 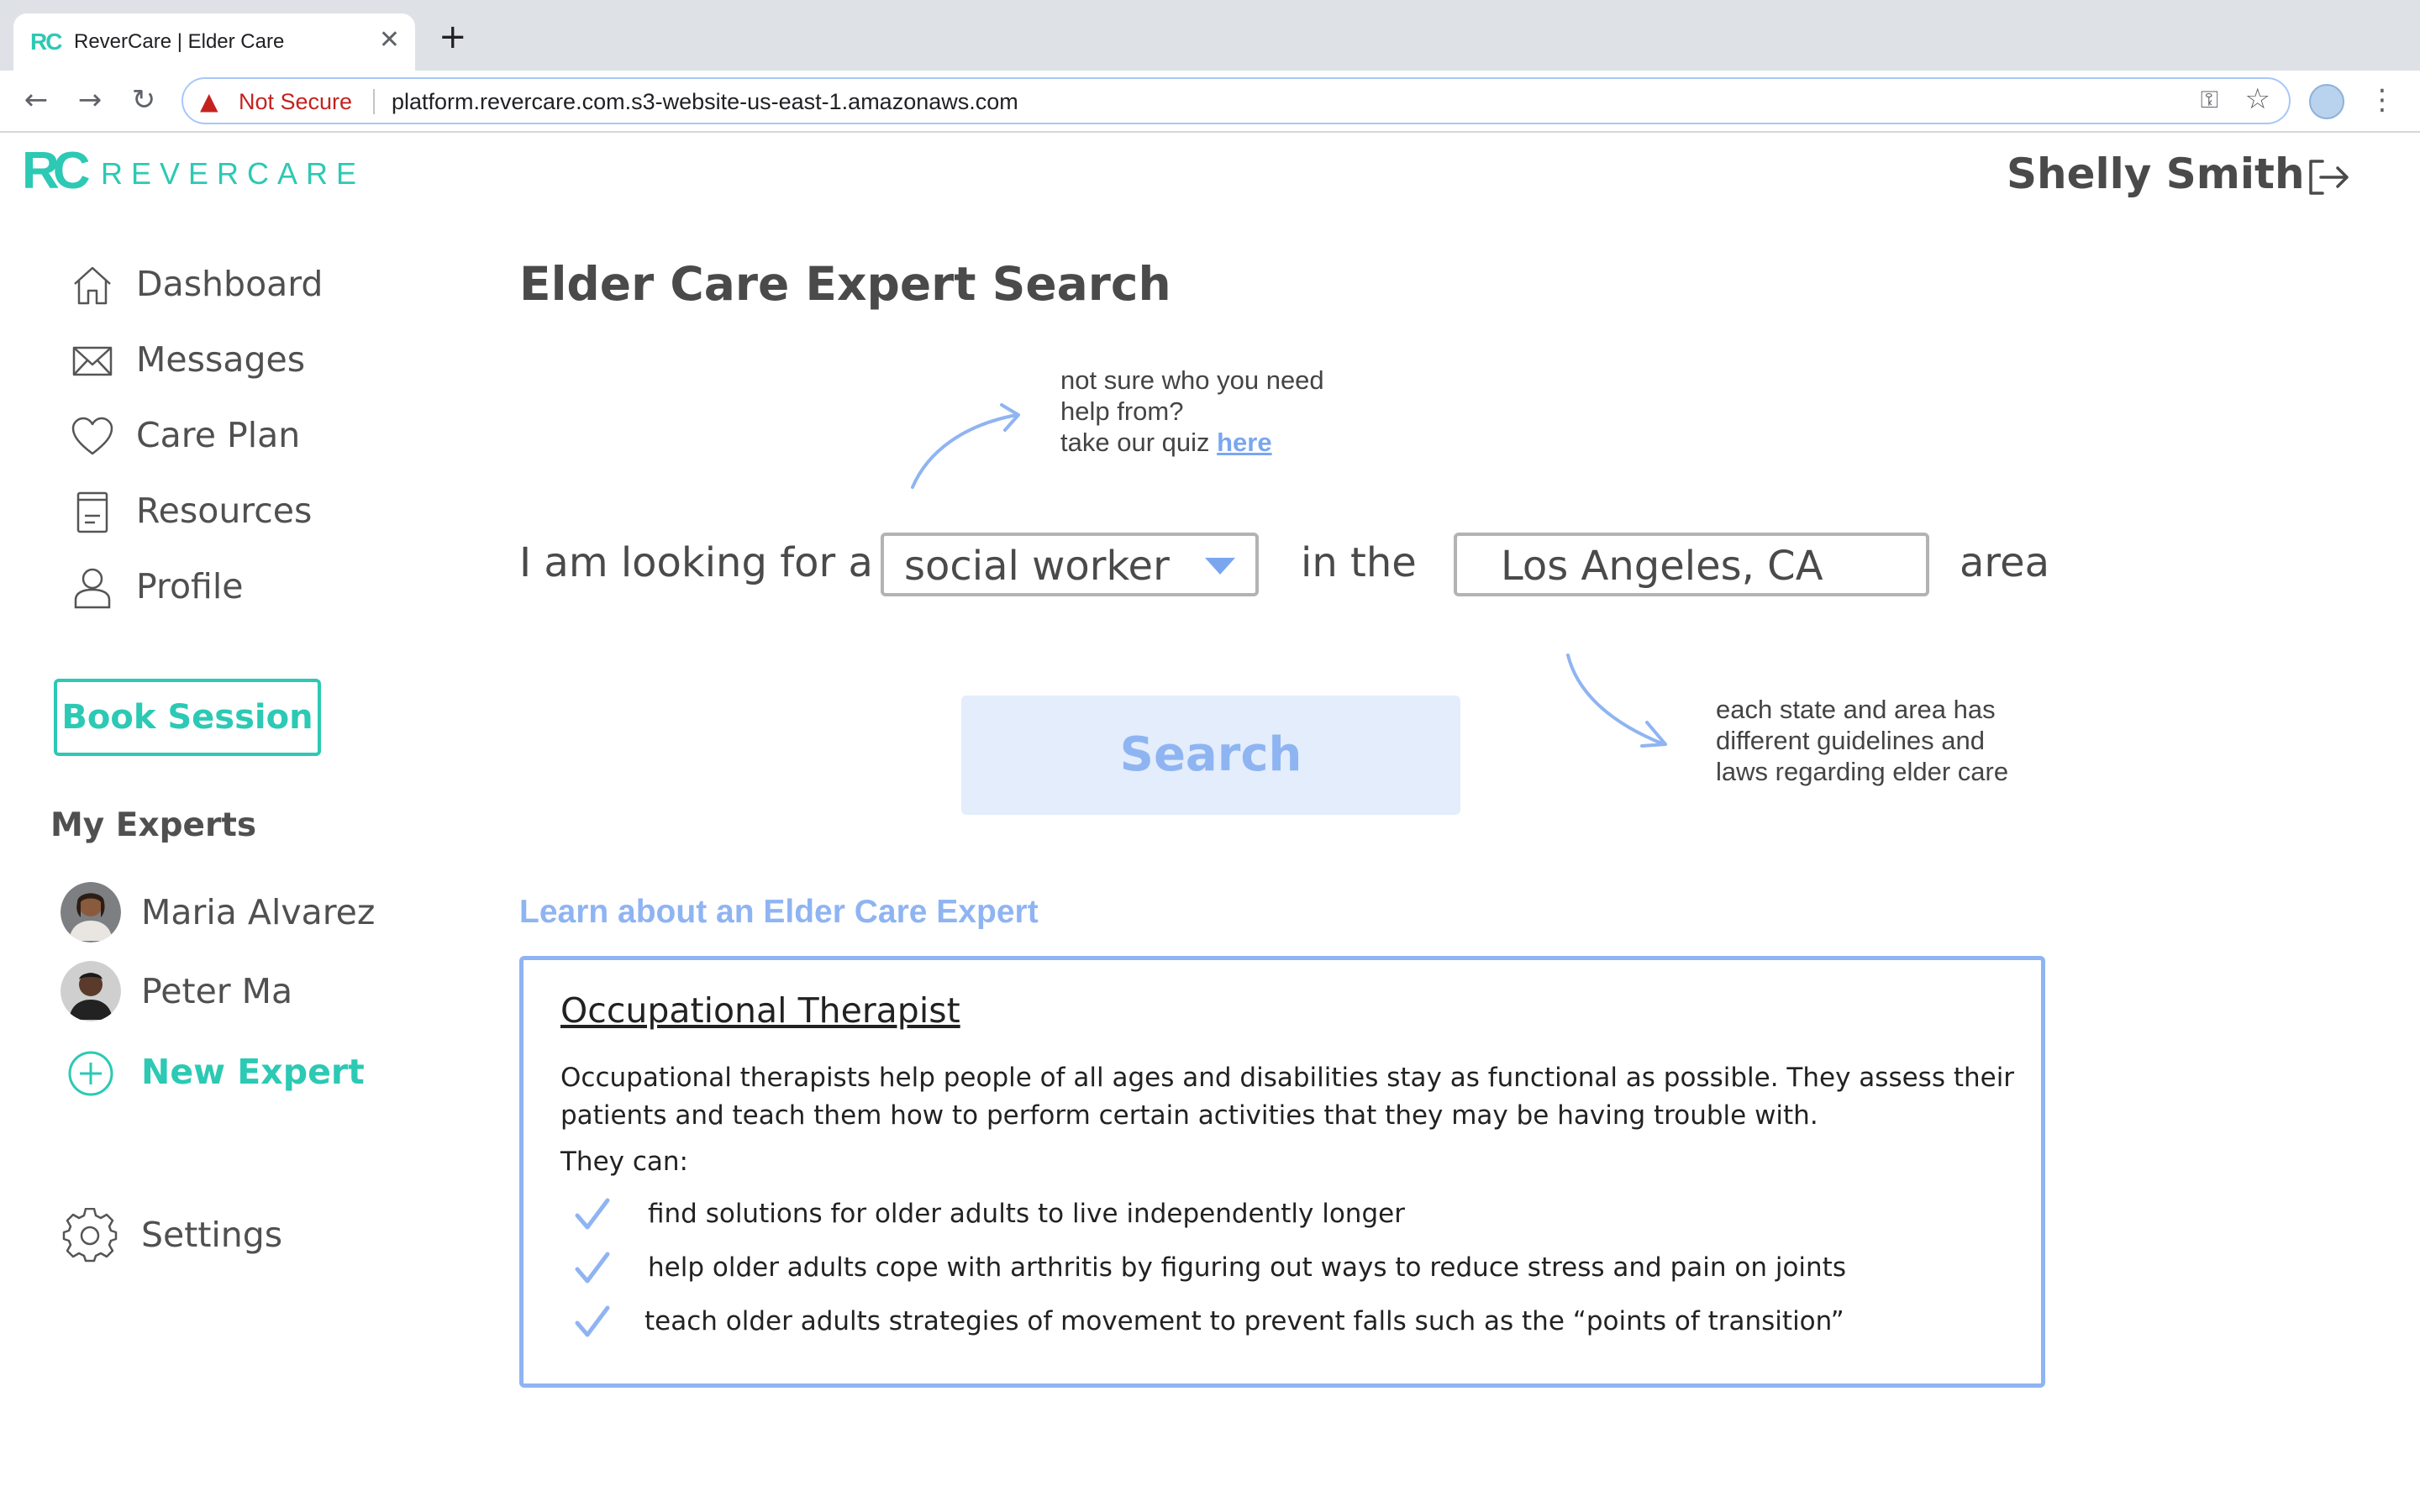 I want to click on learn-heading: Learn about an Elder Care Expert, so click(x=779, y=912).